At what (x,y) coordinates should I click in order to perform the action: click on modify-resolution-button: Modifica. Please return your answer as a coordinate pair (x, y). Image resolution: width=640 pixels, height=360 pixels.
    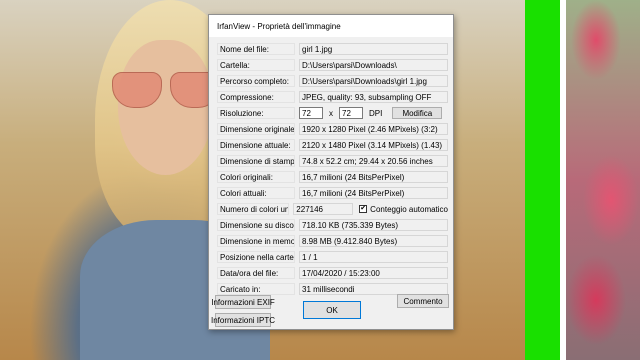
    Looking at the image, I should click on (417, 113).